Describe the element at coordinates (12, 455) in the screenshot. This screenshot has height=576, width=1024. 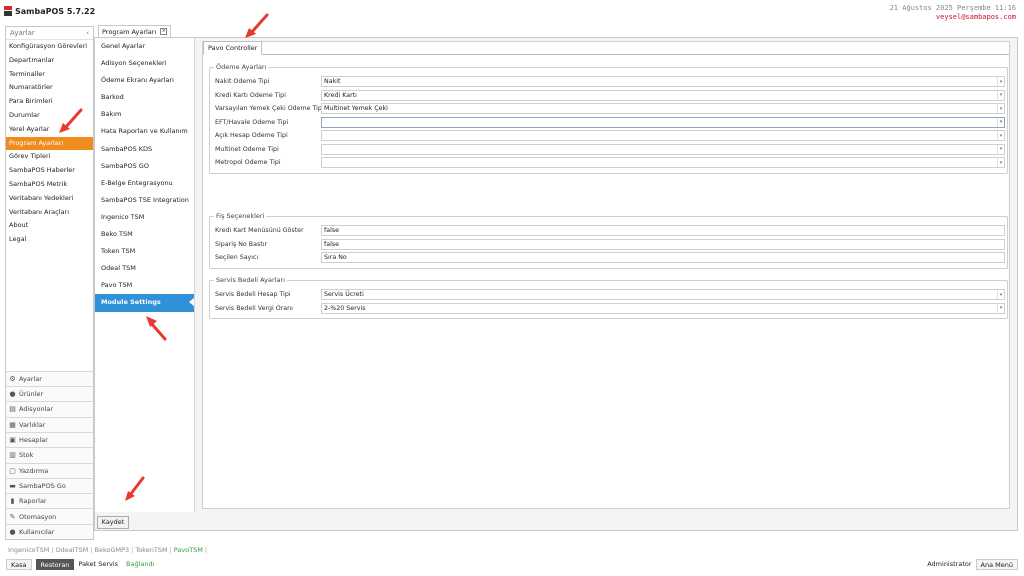
I see `stock-icon: ▥` at that location.